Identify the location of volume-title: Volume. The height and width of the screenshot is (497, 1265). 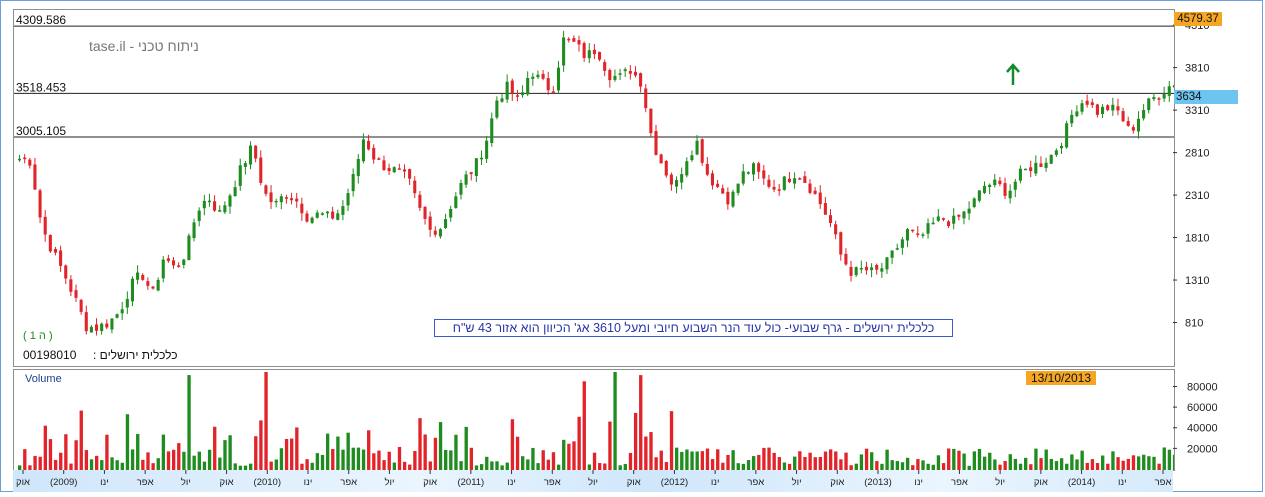
(43, 379).